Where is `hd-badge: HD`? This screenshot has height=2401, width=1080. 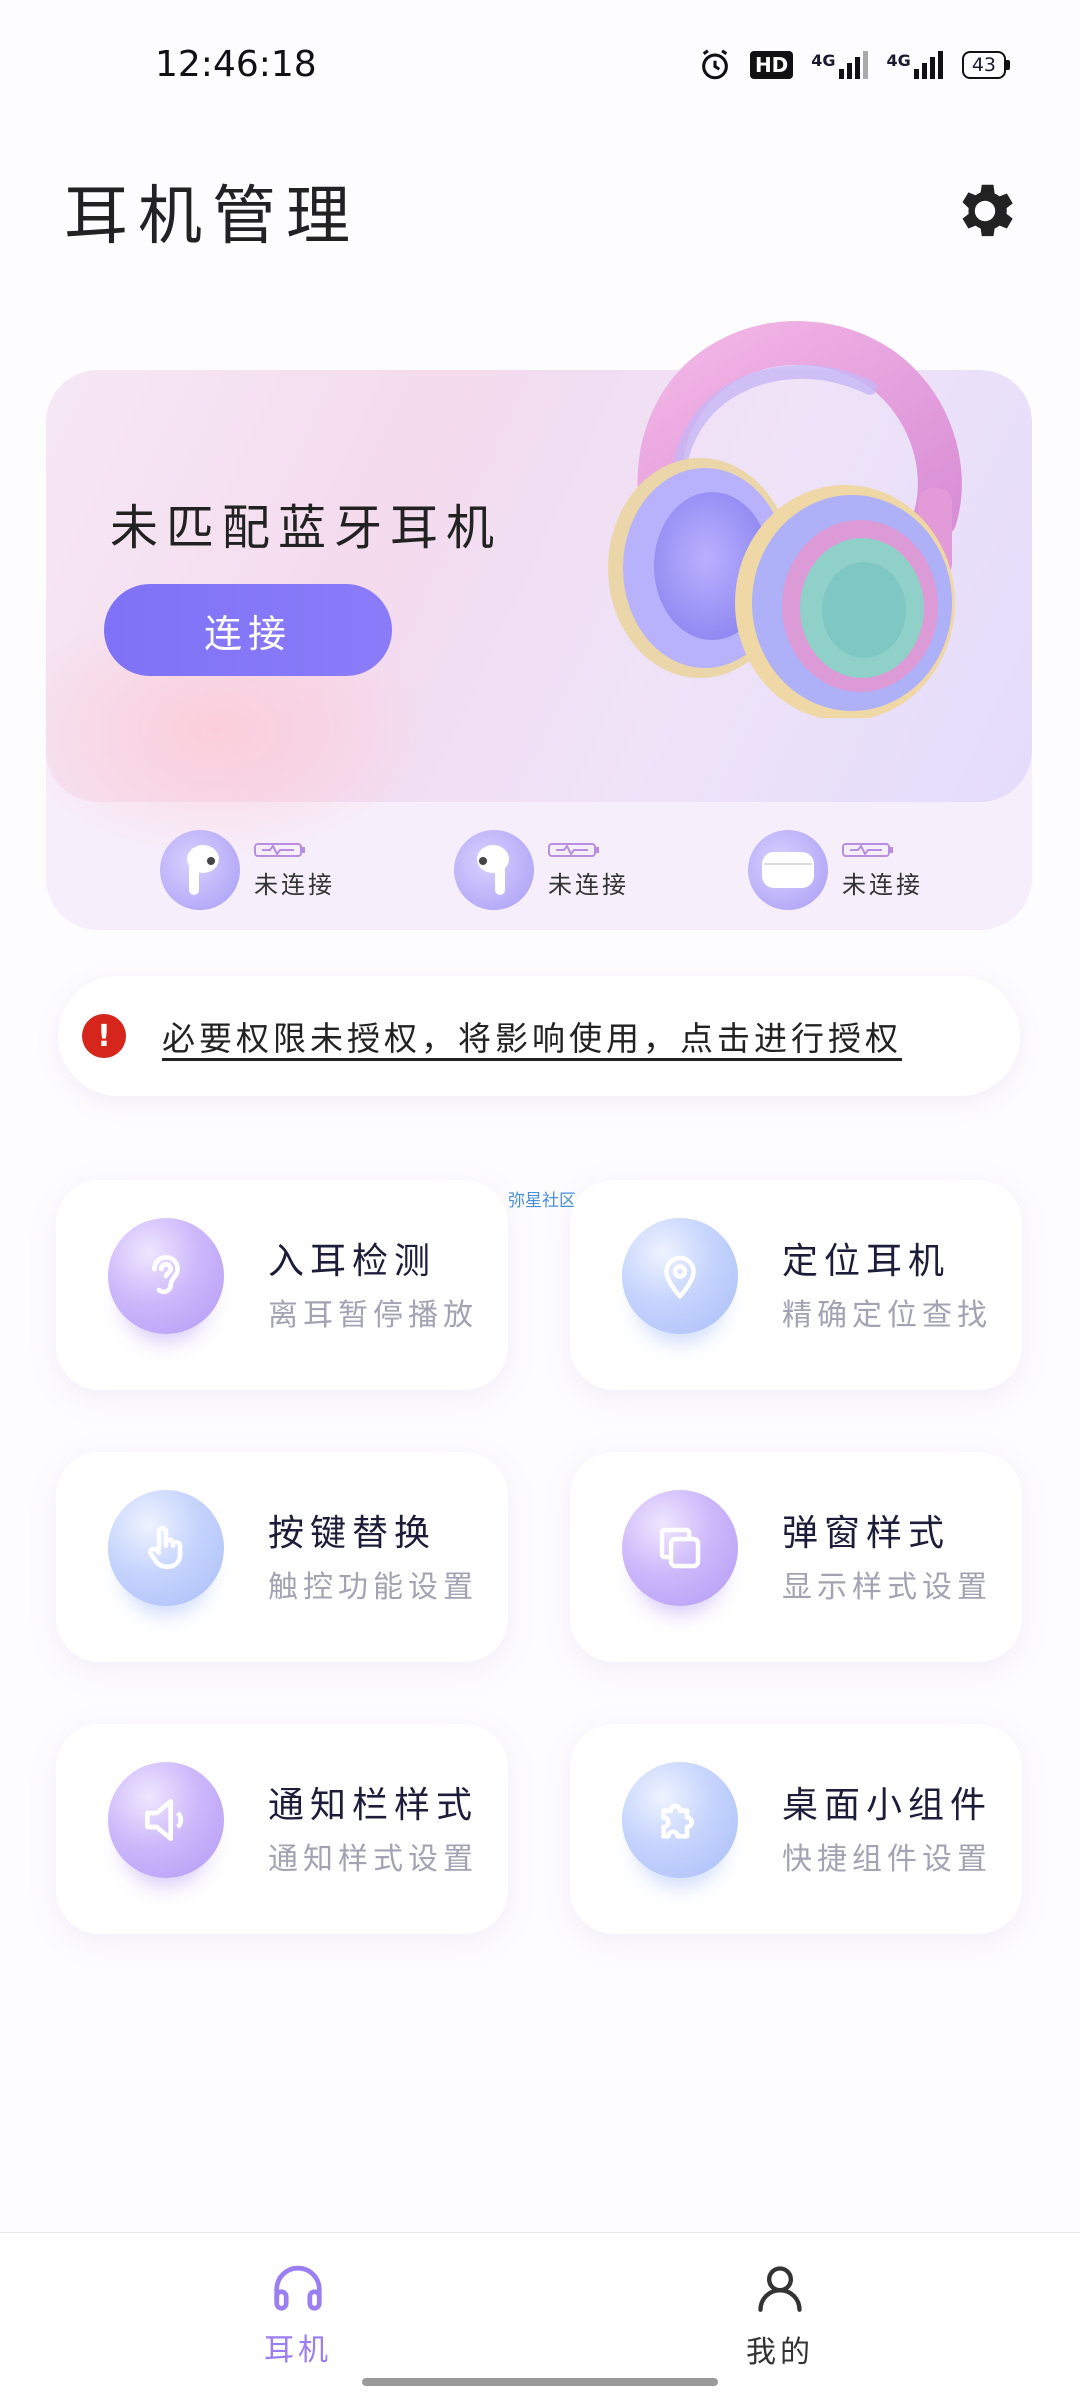
hd-badge: HD is located at coordinates (771, 65).